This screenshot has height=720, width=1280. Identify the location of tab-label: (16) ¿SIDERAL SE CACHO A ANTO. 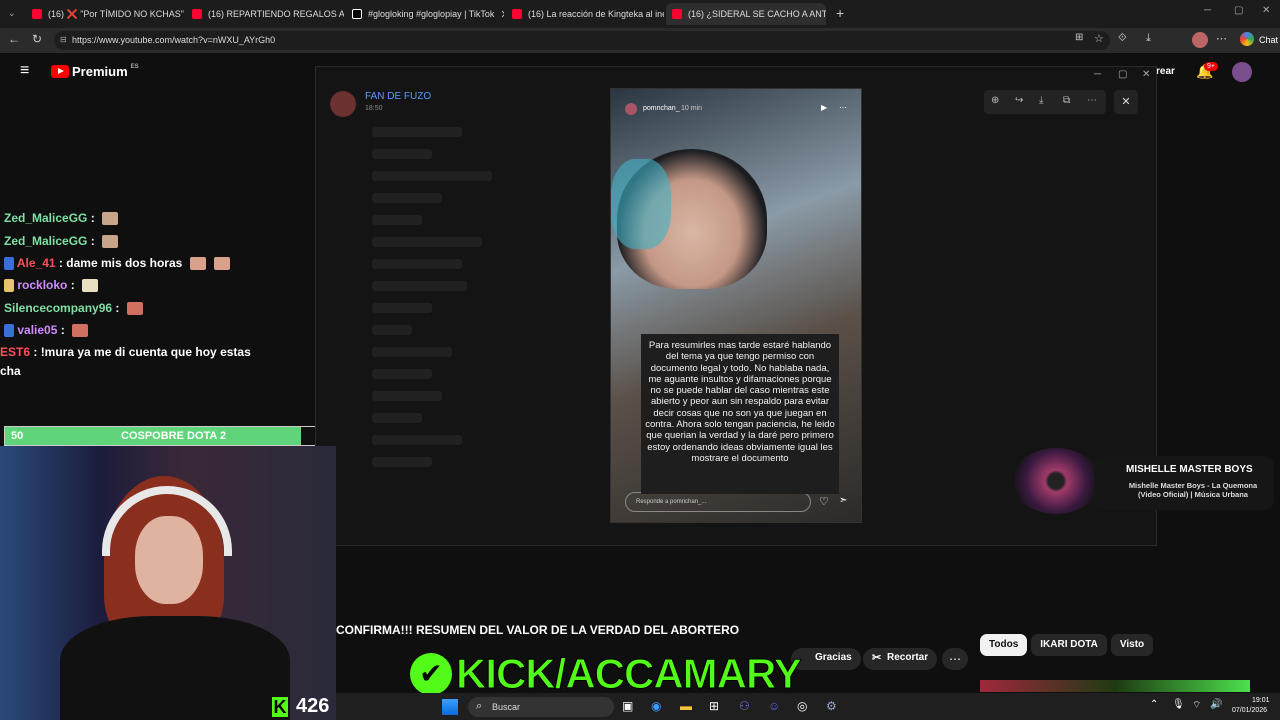
(757, 14).